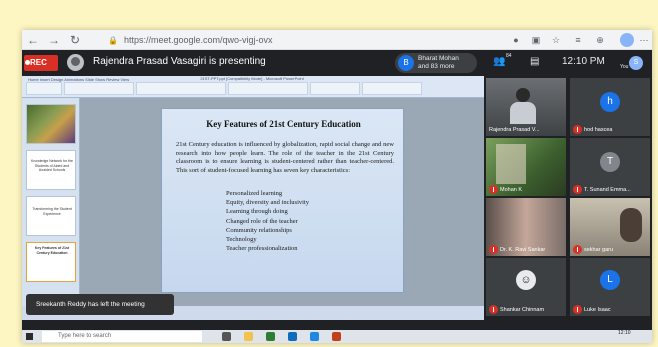 This screenshot has width=658, height=347. What do you see at coordinates (29, 336) in the screenshot?
I see `windows-start-icon` at bounding box center [29, 336].